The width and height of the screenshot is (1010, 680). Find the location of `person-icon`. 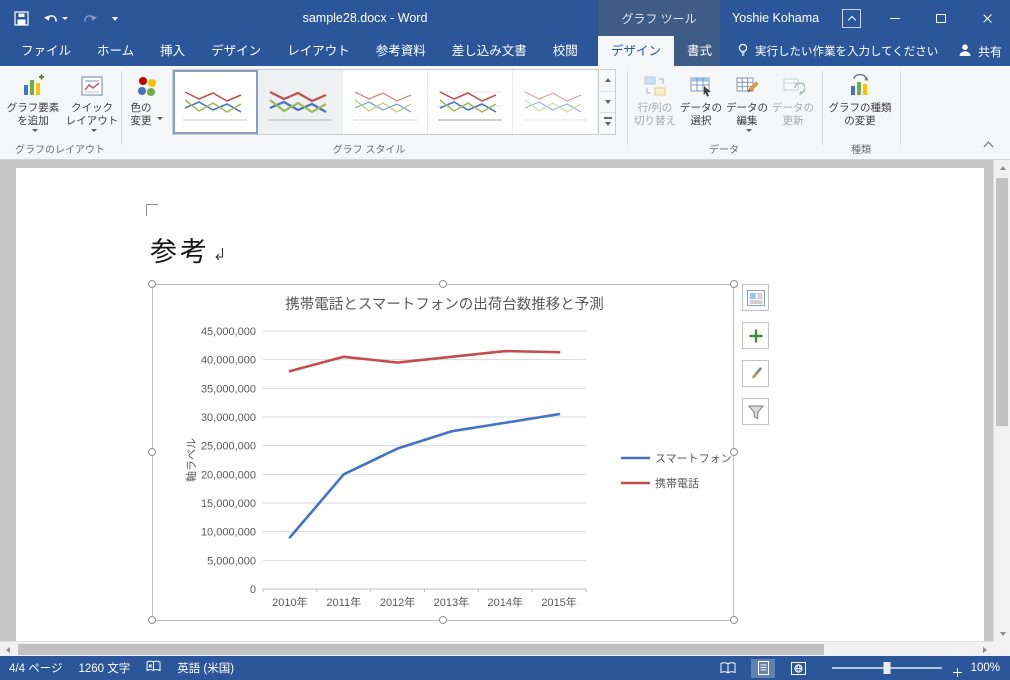

person-icon is located at coordinates (965, 51).